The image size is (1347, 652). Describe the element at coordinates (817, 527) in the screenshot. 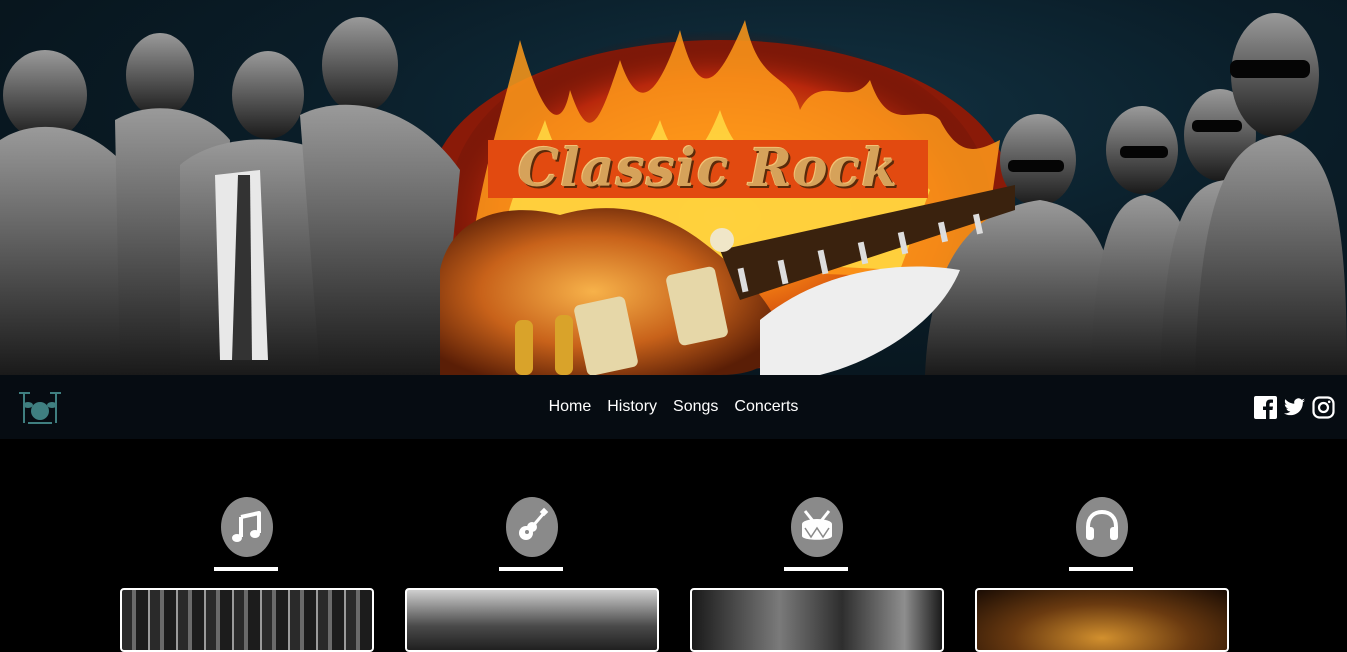

I see `drum-icon` at that location.